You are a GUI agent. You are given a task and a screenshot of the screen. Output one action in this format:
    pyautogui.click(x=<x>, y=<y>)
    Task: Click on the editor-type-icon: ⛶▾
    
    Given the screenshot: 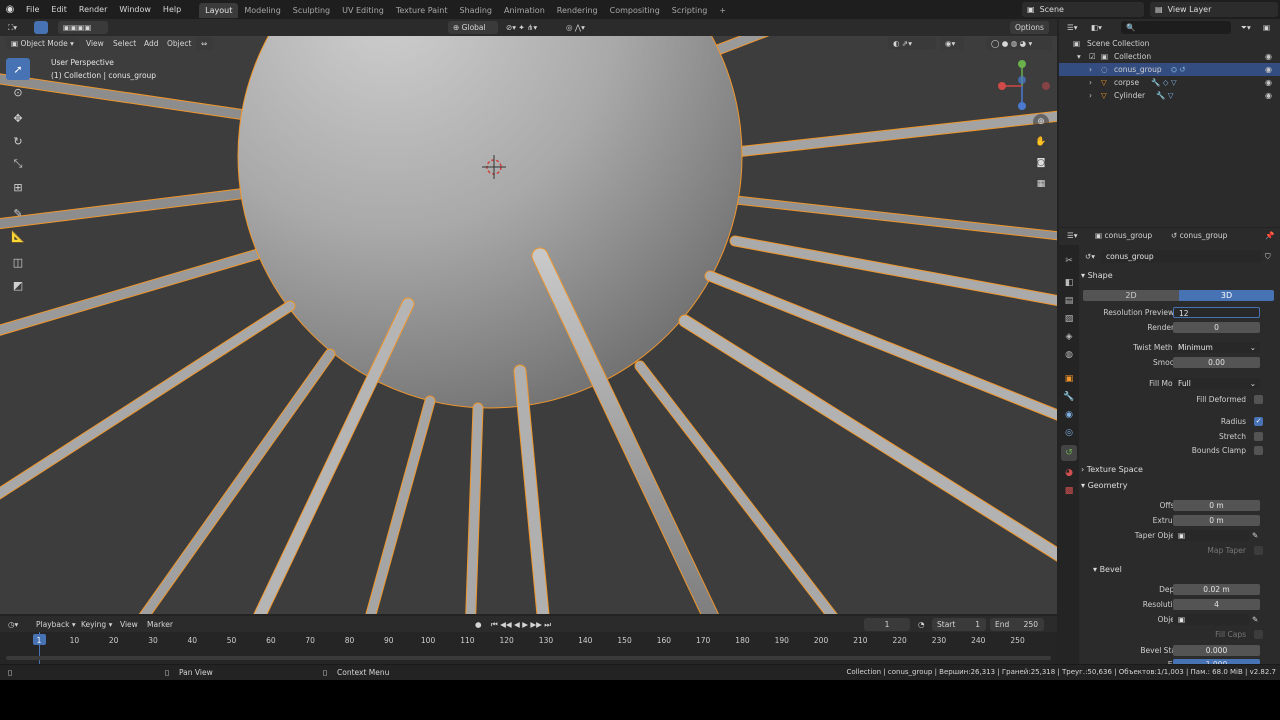 What is the action you would take?
    pyautogui.click(x=12, y=27)
    